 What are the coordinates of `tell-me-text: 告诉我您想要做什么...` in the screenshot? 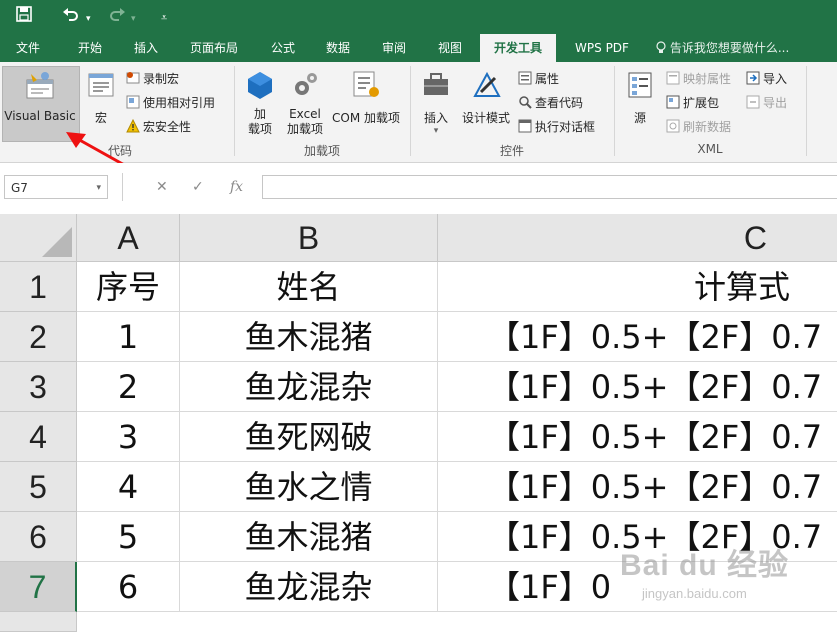 It's located at (729, 48).